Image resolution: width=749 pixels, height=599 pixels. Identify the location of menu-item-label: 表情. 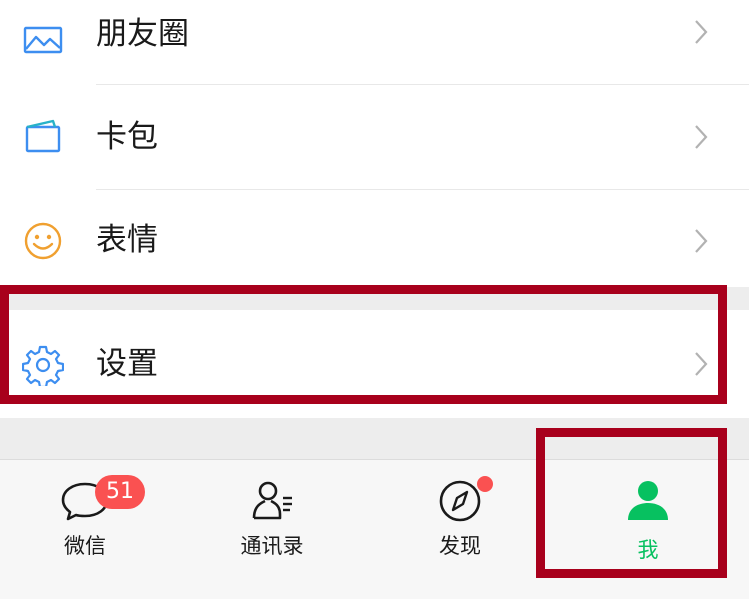
(127, 240).